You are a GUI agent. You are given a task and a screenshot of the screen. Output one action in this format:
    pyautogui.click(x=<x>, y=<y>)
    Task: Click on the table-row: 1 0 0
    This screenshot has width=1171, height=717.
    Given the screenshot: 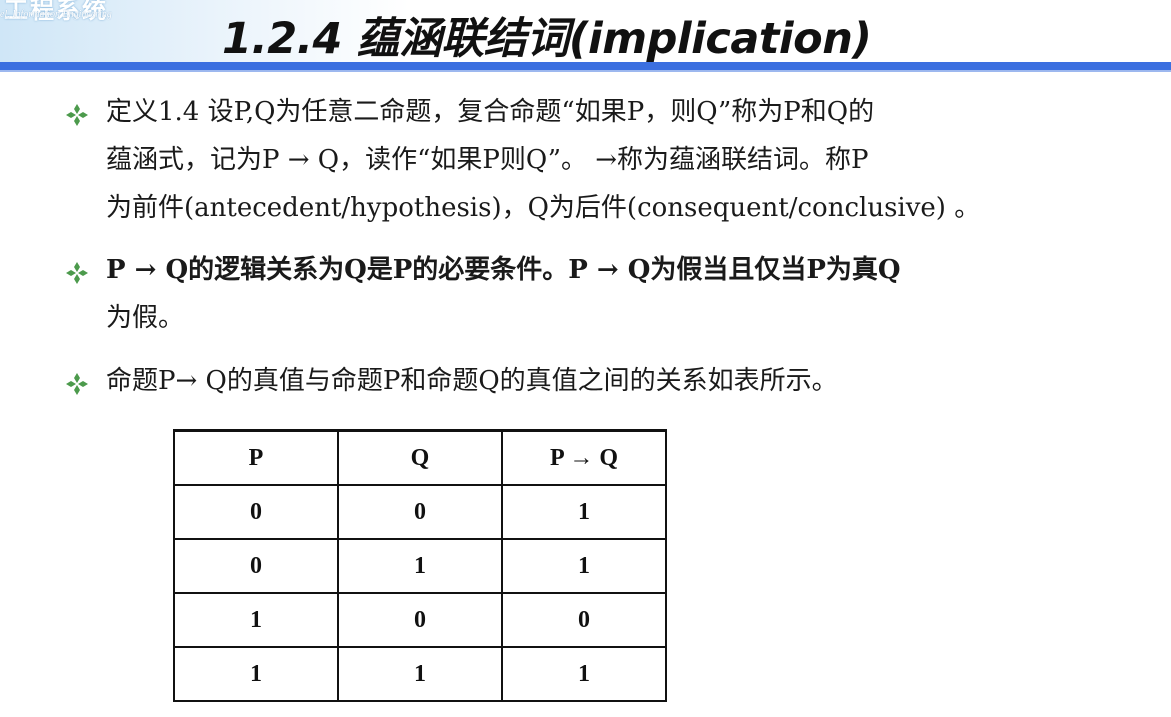 What is the action you would take?
    pyautogui.click(x=420, y=620)
    